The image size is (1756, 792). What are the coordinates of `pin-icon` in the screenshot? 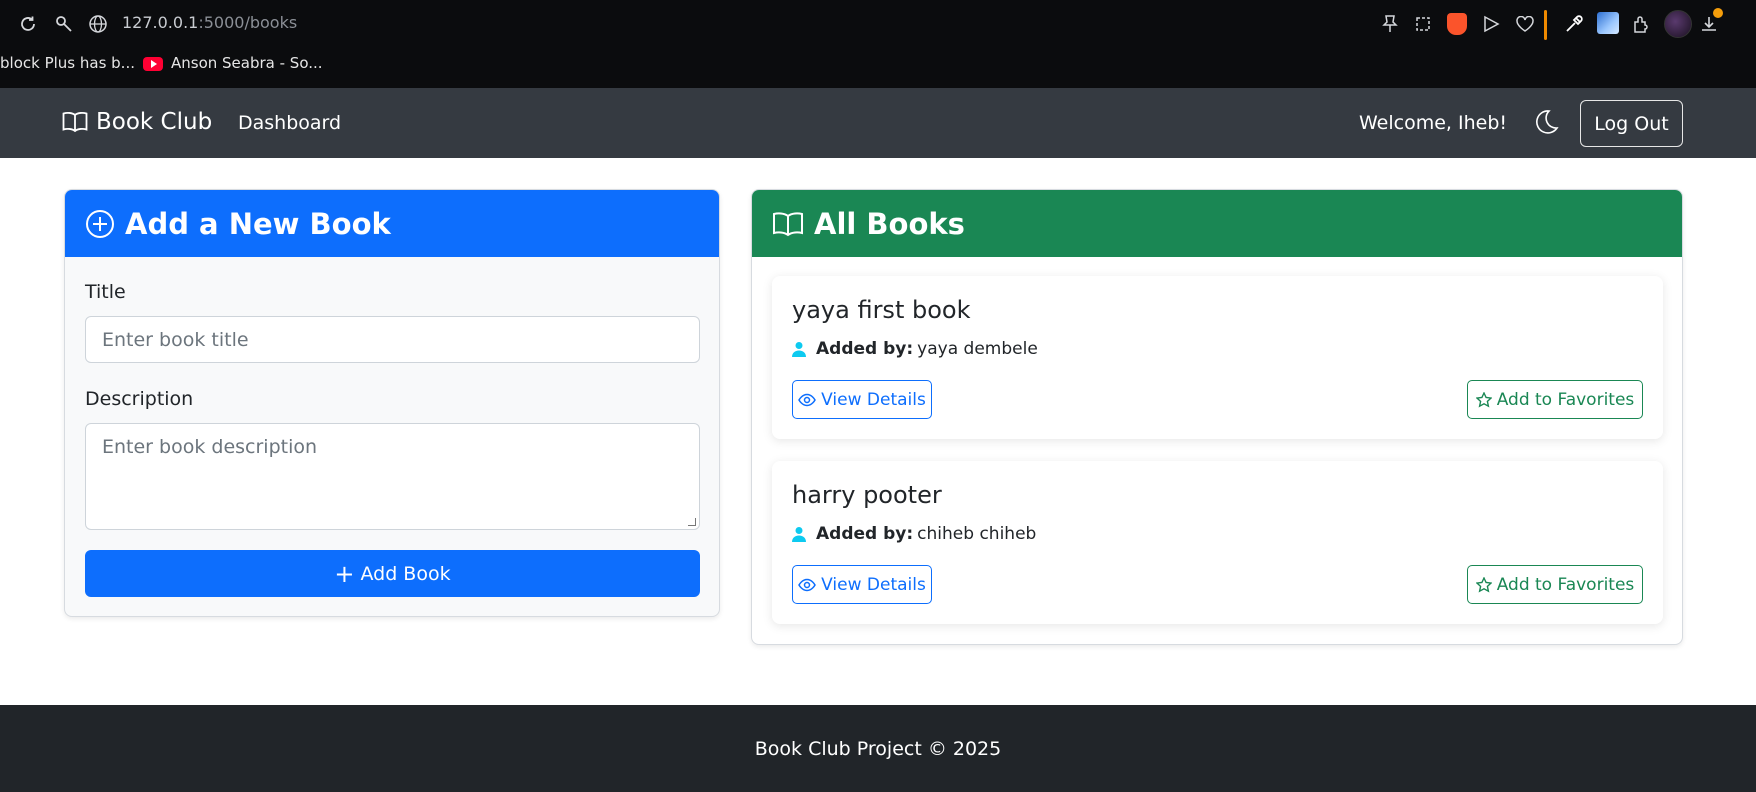 It's located at (1390, 24).